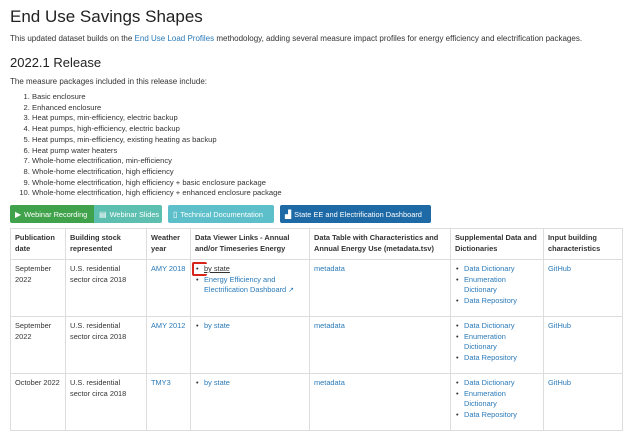 The image size is (635, 437). Describe the element at coordinates (38, 402) in the screenshot. I see `cell-publication-date: October 2022` at that location.